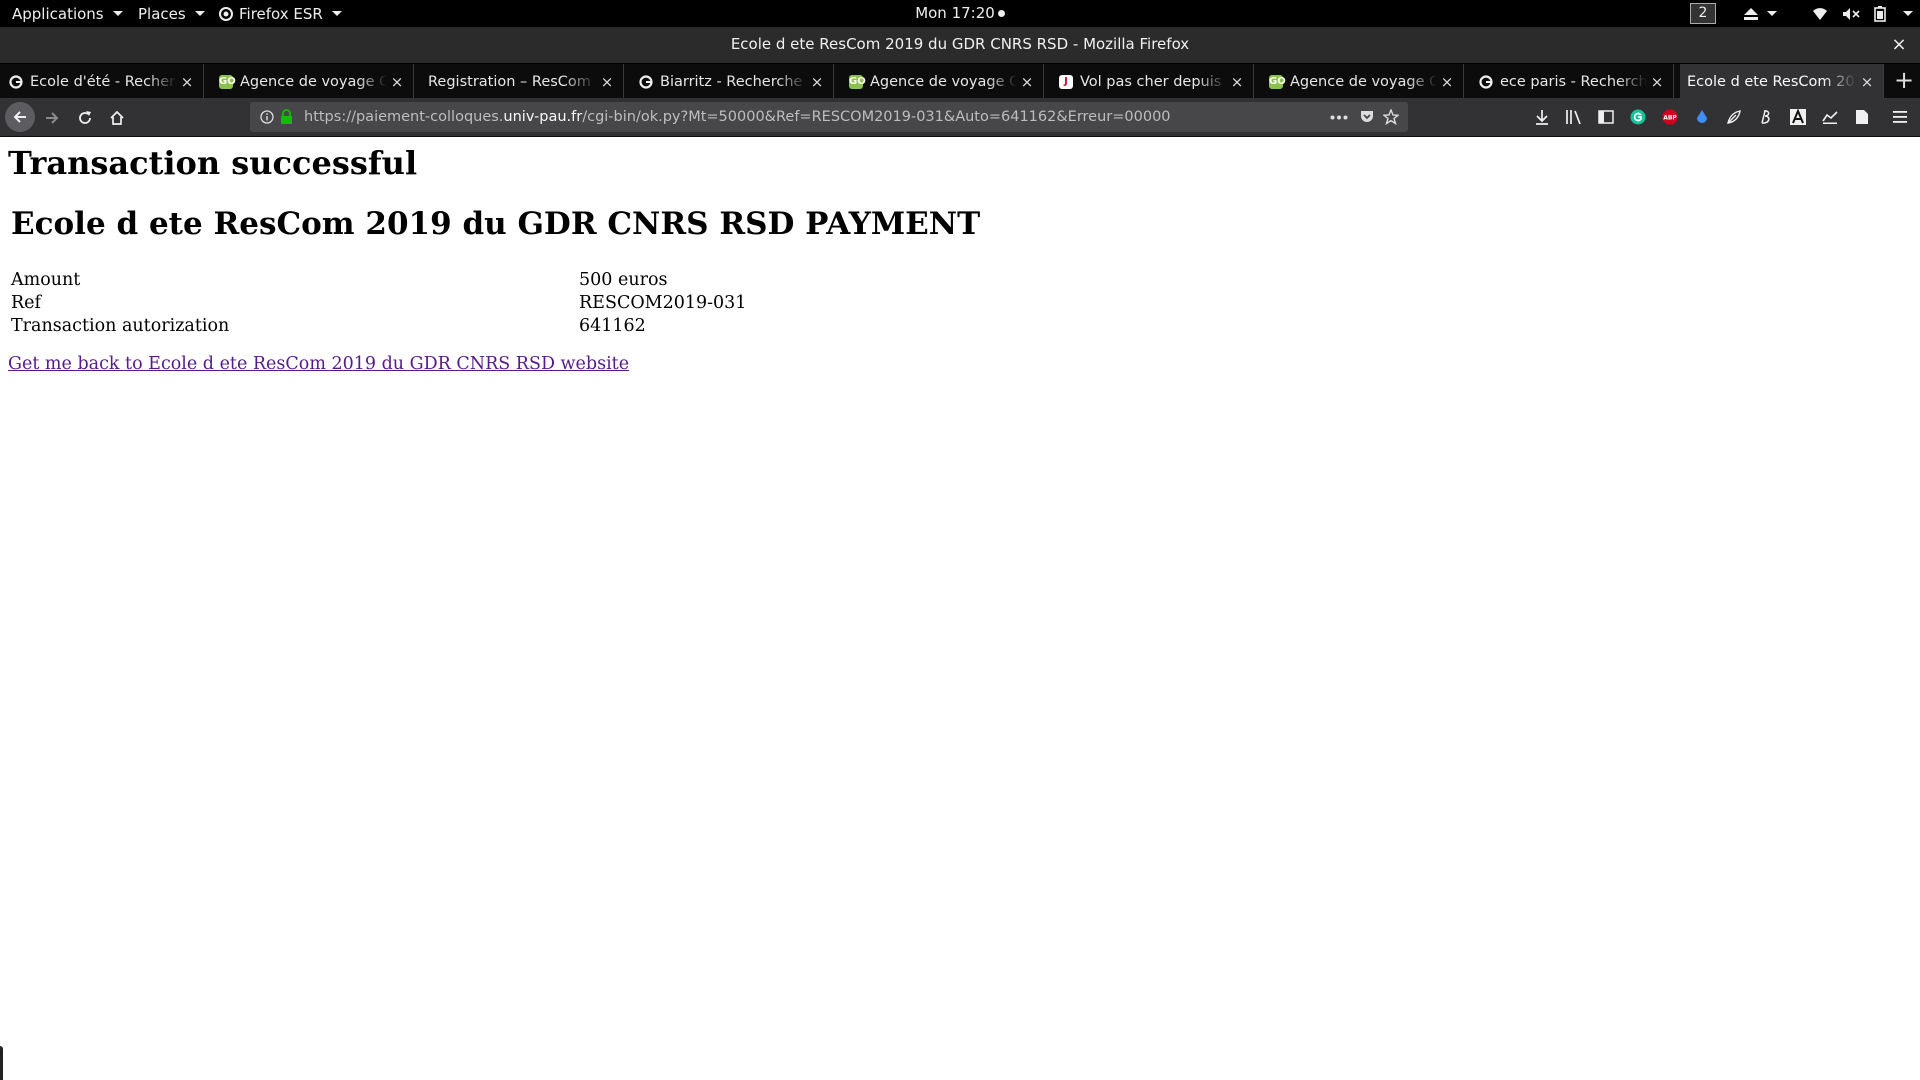 The height and width of the screenshot is (1080, 1920). I want to click on reload-button, so click(85, 118).